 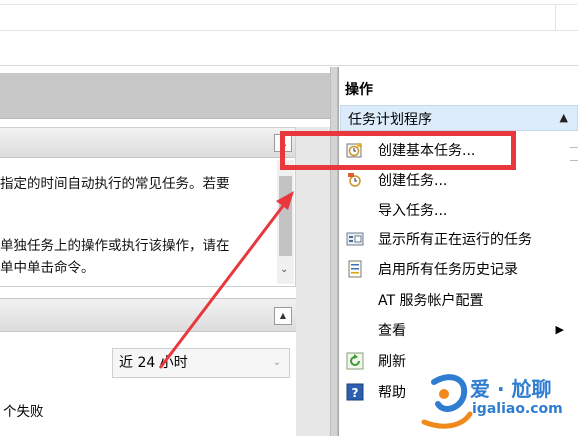 What do you see at coordinates (115, 246) in the screenshot?
I see `description-line-2: 单独任务上的操作或执行该操作，请在` at bounding box center [115, 246].